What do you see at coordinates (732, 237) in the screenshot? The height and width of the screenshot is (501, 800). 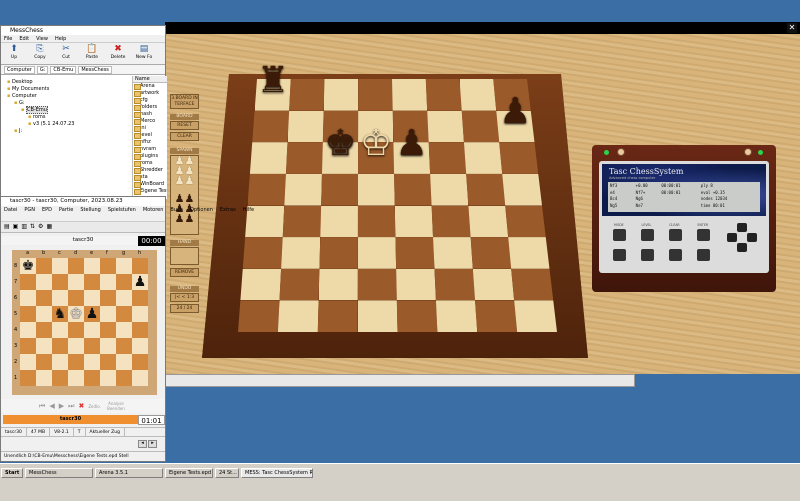 I see `dpad-left-icon` at bounding box center [732, 237].